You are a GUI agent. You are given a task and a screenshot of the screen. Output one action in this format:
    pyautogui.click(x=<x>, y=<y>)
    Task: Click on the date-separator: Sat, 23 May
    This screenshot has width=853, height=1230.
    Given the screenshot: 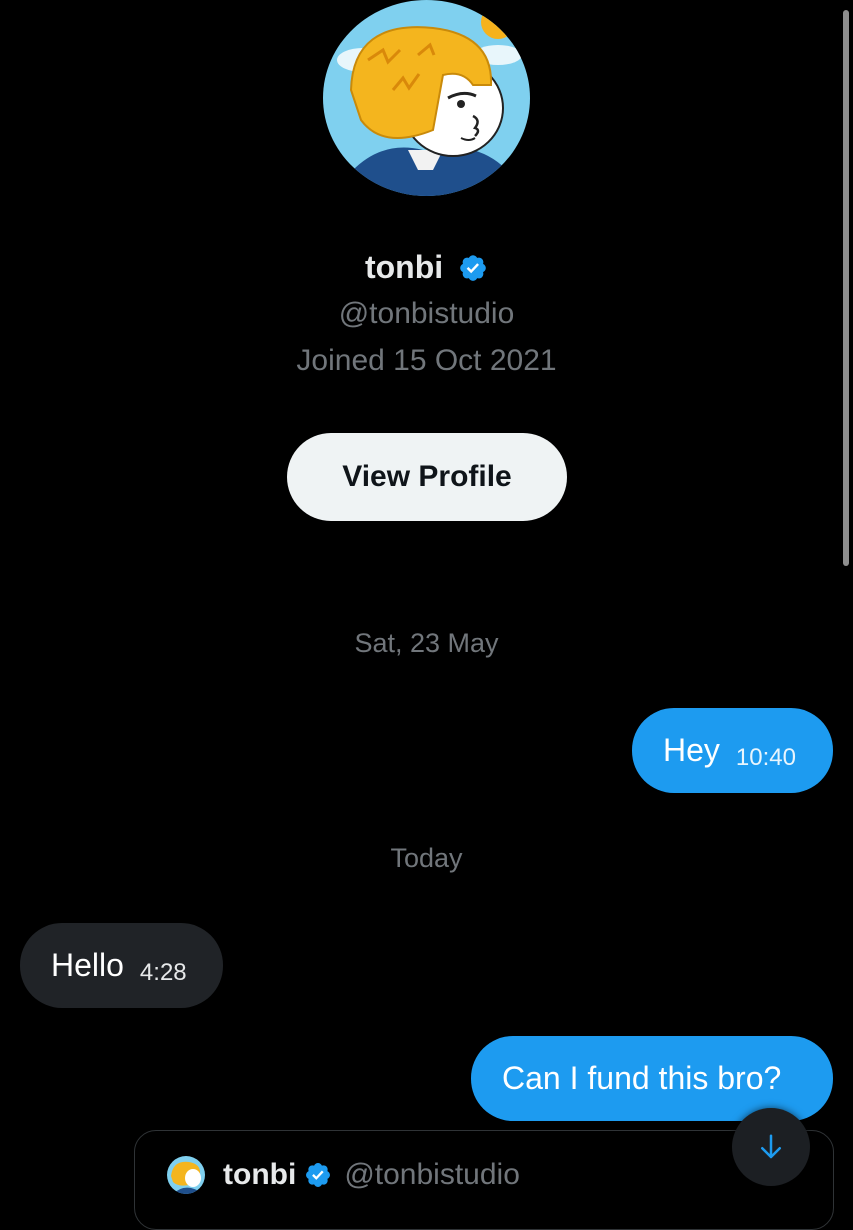 What is the action you would take?
    pyautogui.click(x=426, y=643)
    